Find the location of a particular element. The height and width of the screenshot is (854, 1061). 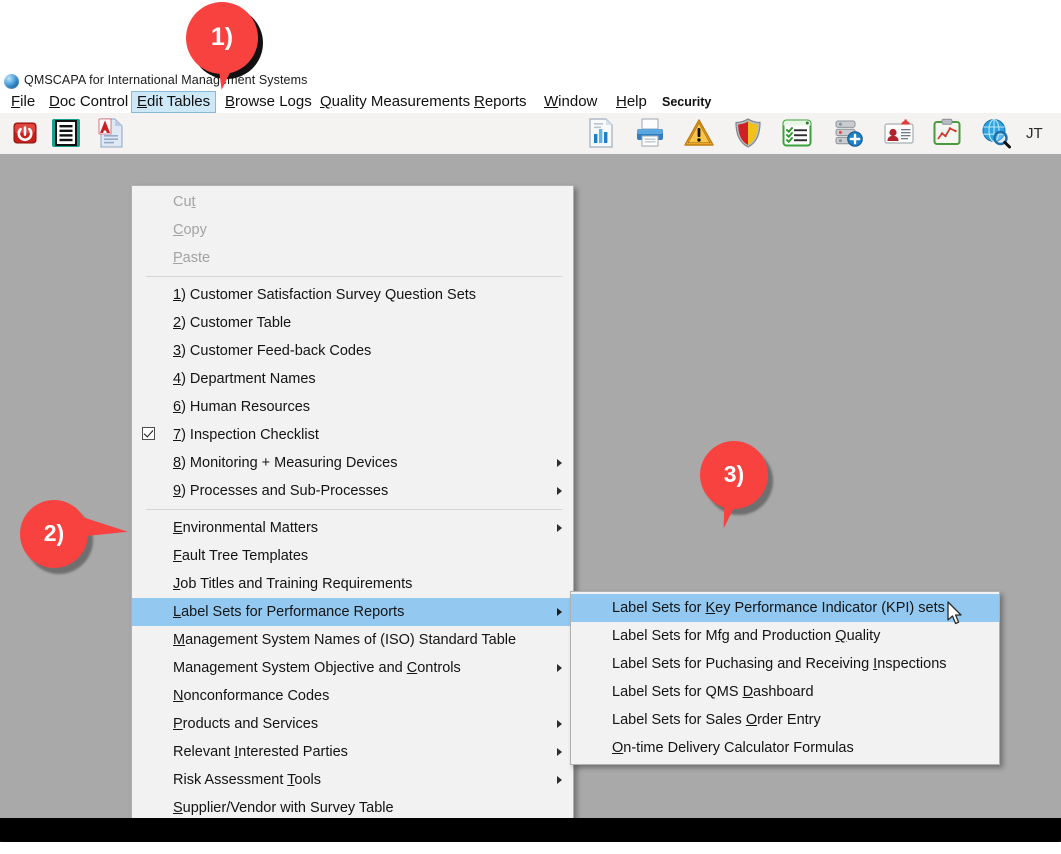

menu-item-label: Management System Objective and Controls is located at coordinates (317, 668).